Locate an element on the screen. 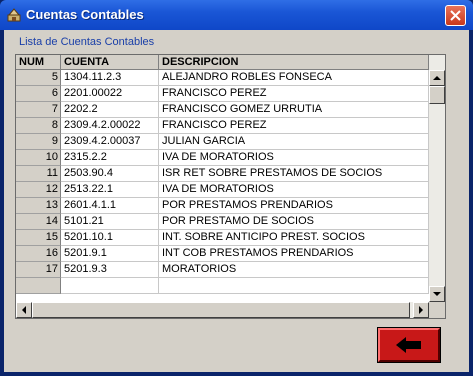 Image resolution: width=473 pixels, height=376 pixels. row-cuenta-cell: 5201.9.1 is located at coordinates (110, 254).